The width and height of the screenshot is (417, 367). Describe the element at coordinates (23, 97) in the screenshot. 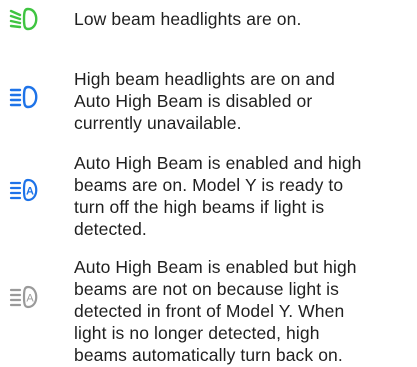

I see `high-beam-headlight-icon` at that location.